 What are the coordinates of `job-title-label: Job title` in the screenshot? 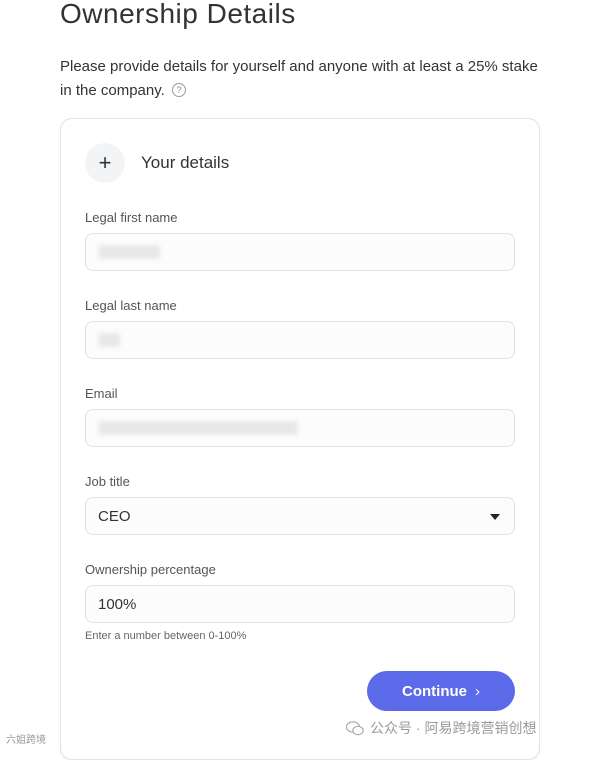 It's located at (107, 481).